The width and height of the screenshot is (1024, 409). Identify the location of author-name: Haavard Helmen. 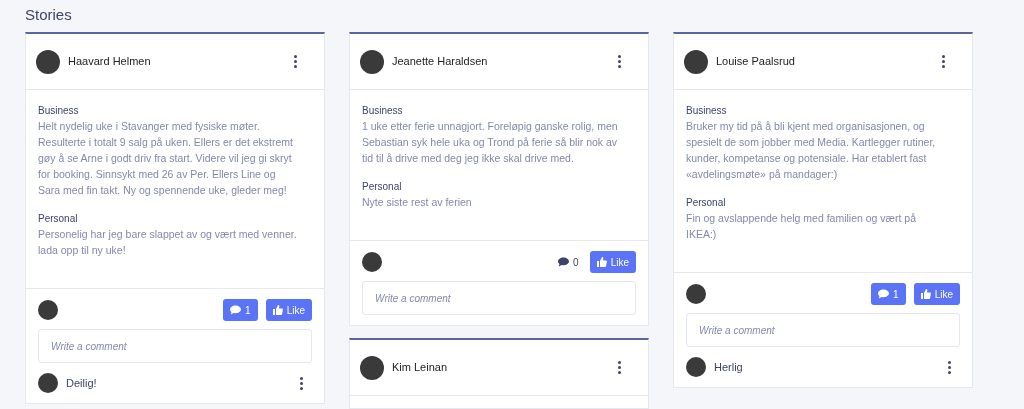
(109, 62).